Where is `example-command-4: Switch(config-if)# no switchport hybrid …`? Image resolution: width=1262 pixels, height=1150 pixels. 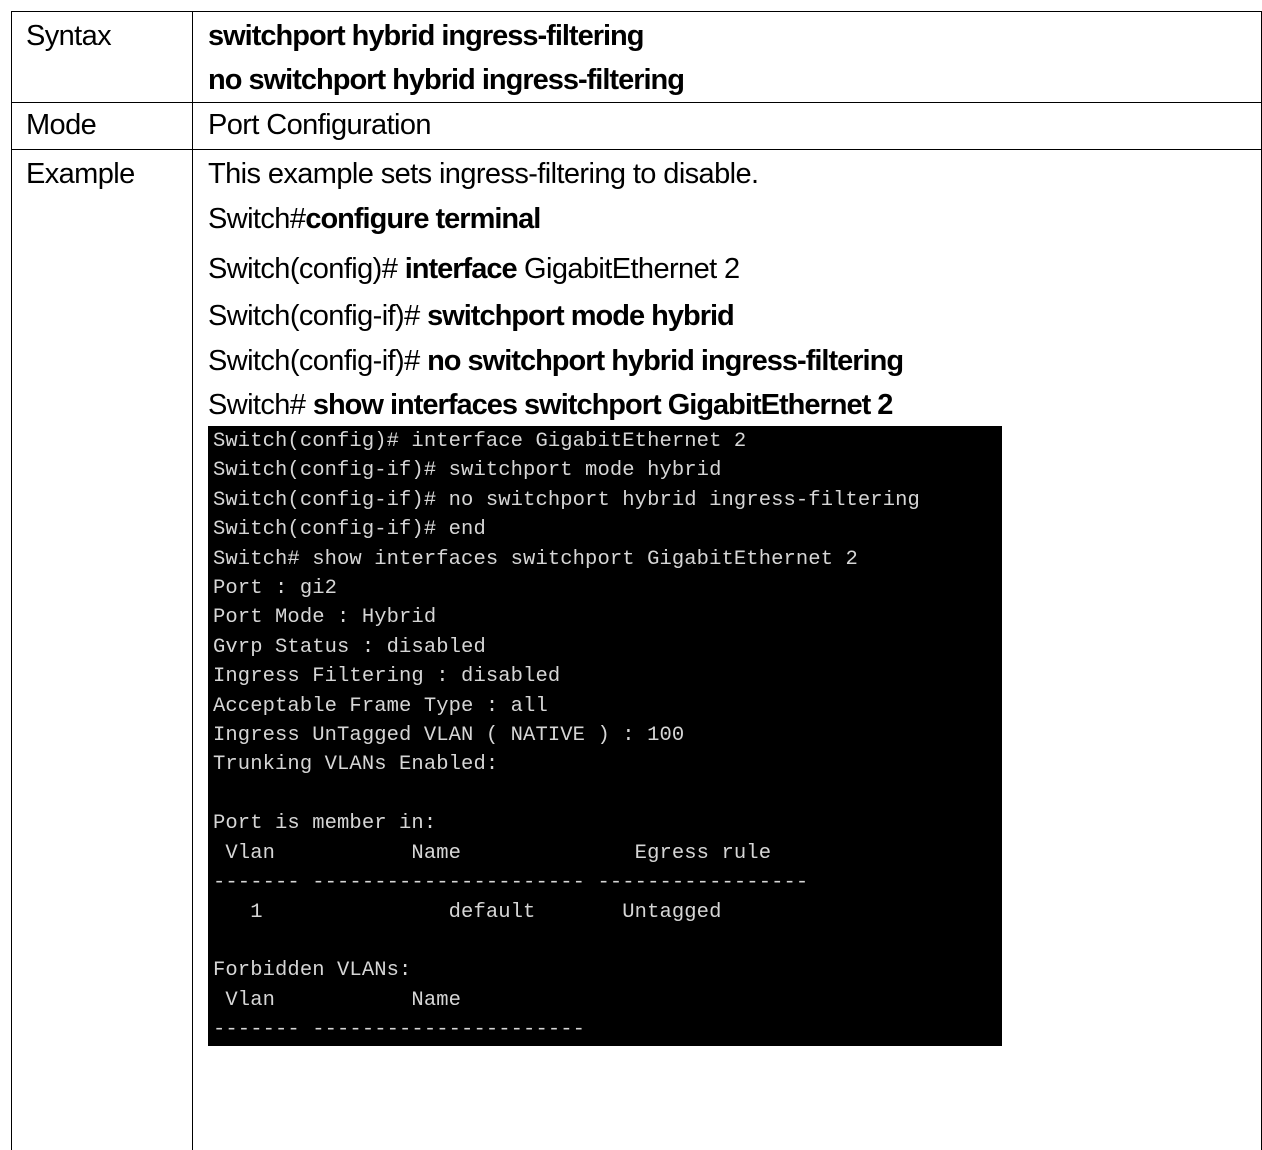 example-command-4: Switch(config-if)# no switchport hybrid … is located at coordinates (734, 361).